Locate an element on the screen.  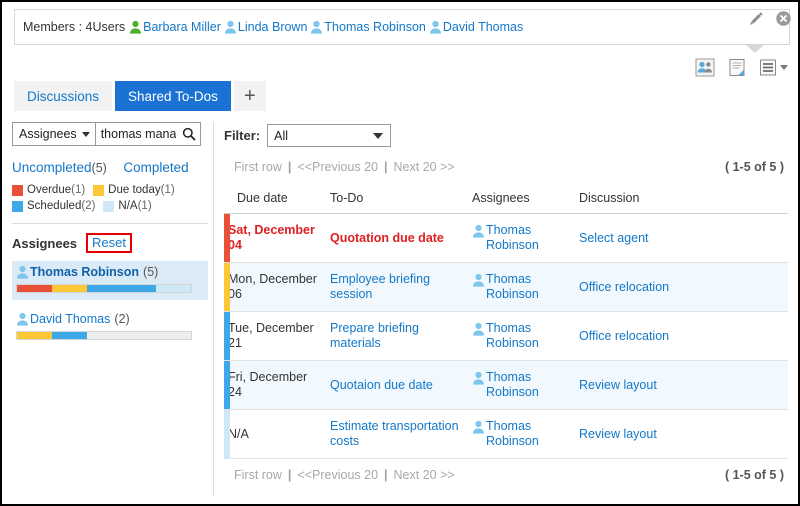
due-date-text: Mon, December 06 is located at coordinates (272, 286).